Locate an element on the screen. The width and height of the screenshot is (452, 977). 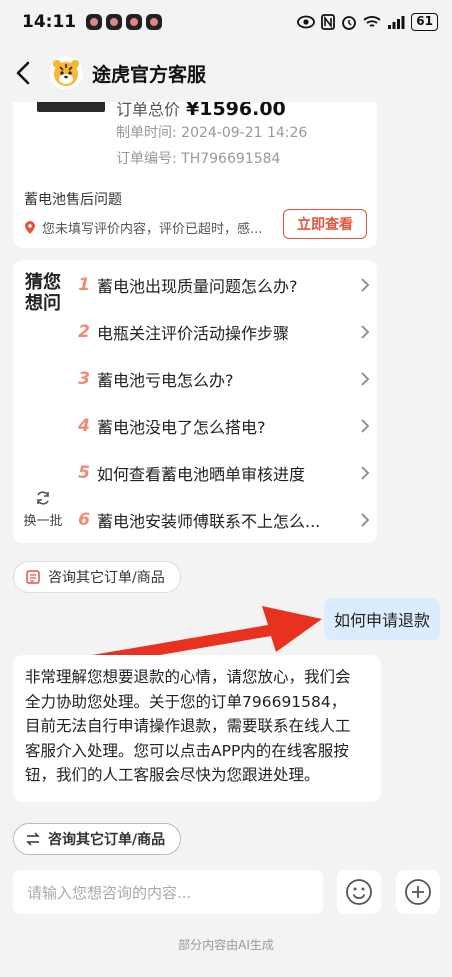
status-right: 61 is located at coordinates (367, 22).